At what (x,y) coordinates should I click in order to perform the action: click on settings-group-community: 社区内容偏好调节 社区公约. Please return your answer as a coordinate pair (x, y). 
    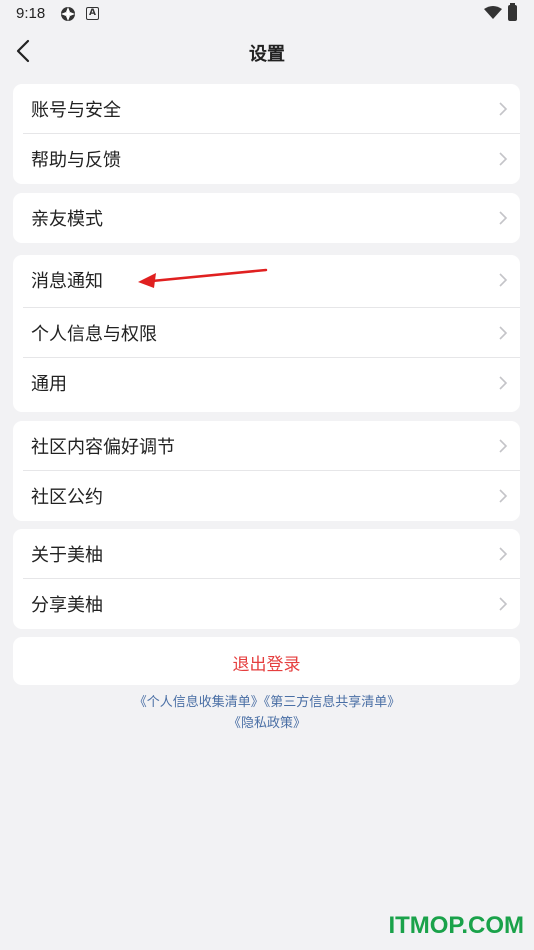
    Looking at the image, I should click on (266, 471).